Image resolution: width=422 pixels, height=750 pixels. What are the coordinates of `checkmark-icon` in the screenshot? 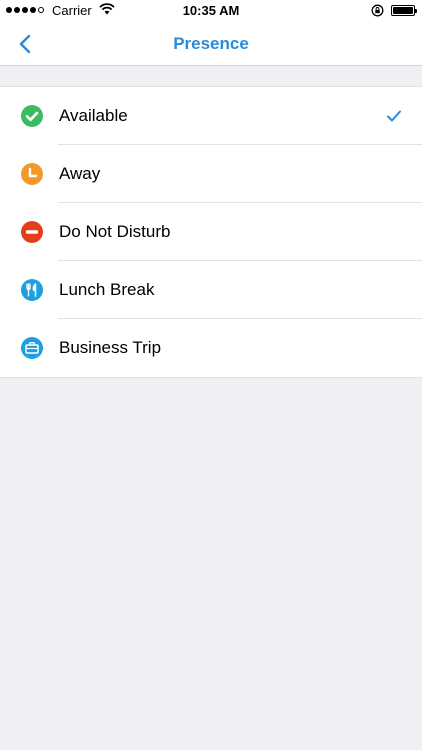 It's located at (394, 116).